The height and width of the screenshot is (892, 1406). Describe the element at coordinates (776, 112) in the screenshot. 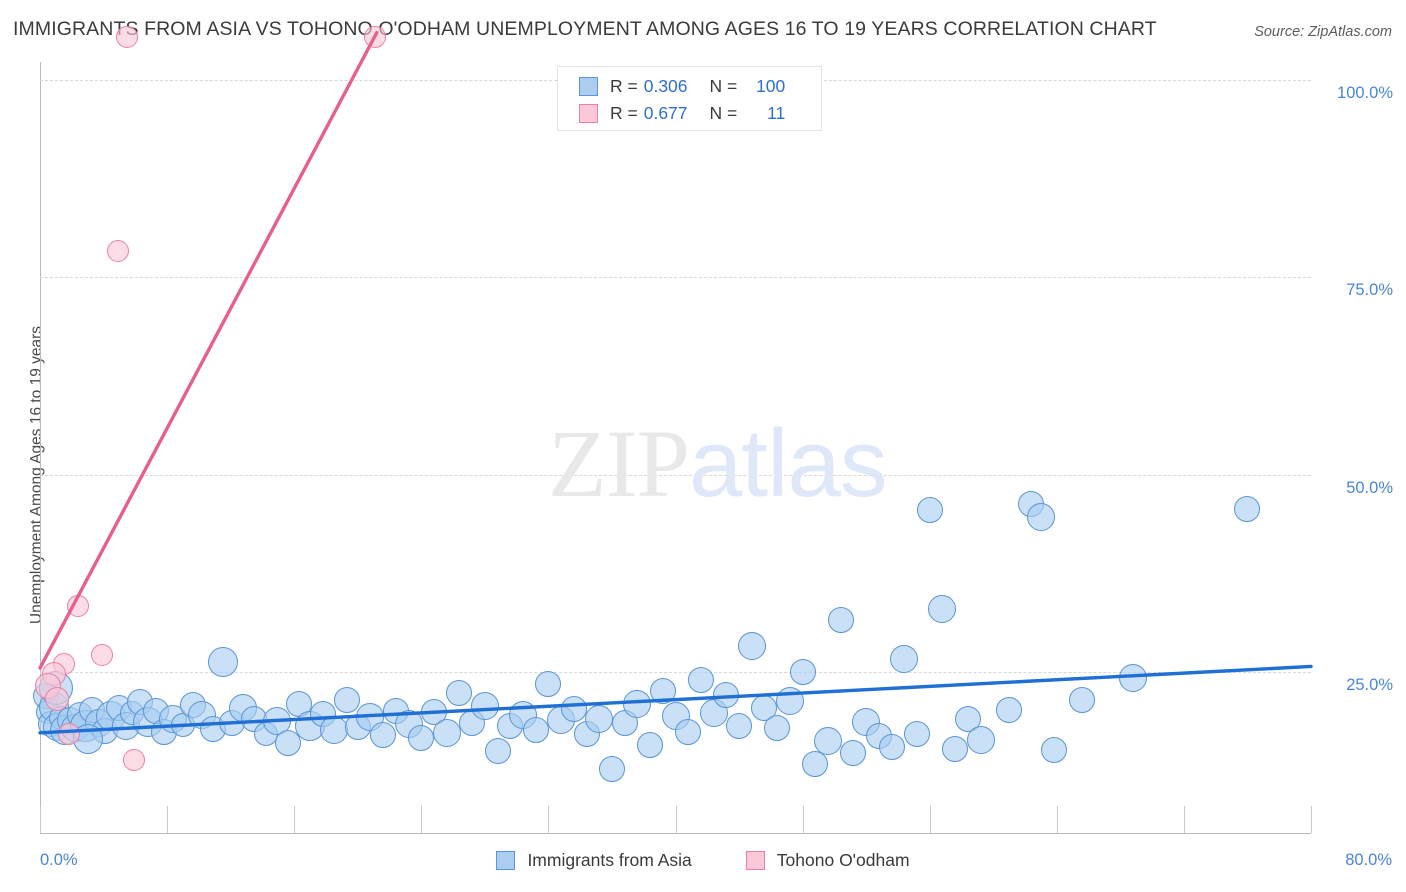

I see `stats-n-value-2: 11` at that location.